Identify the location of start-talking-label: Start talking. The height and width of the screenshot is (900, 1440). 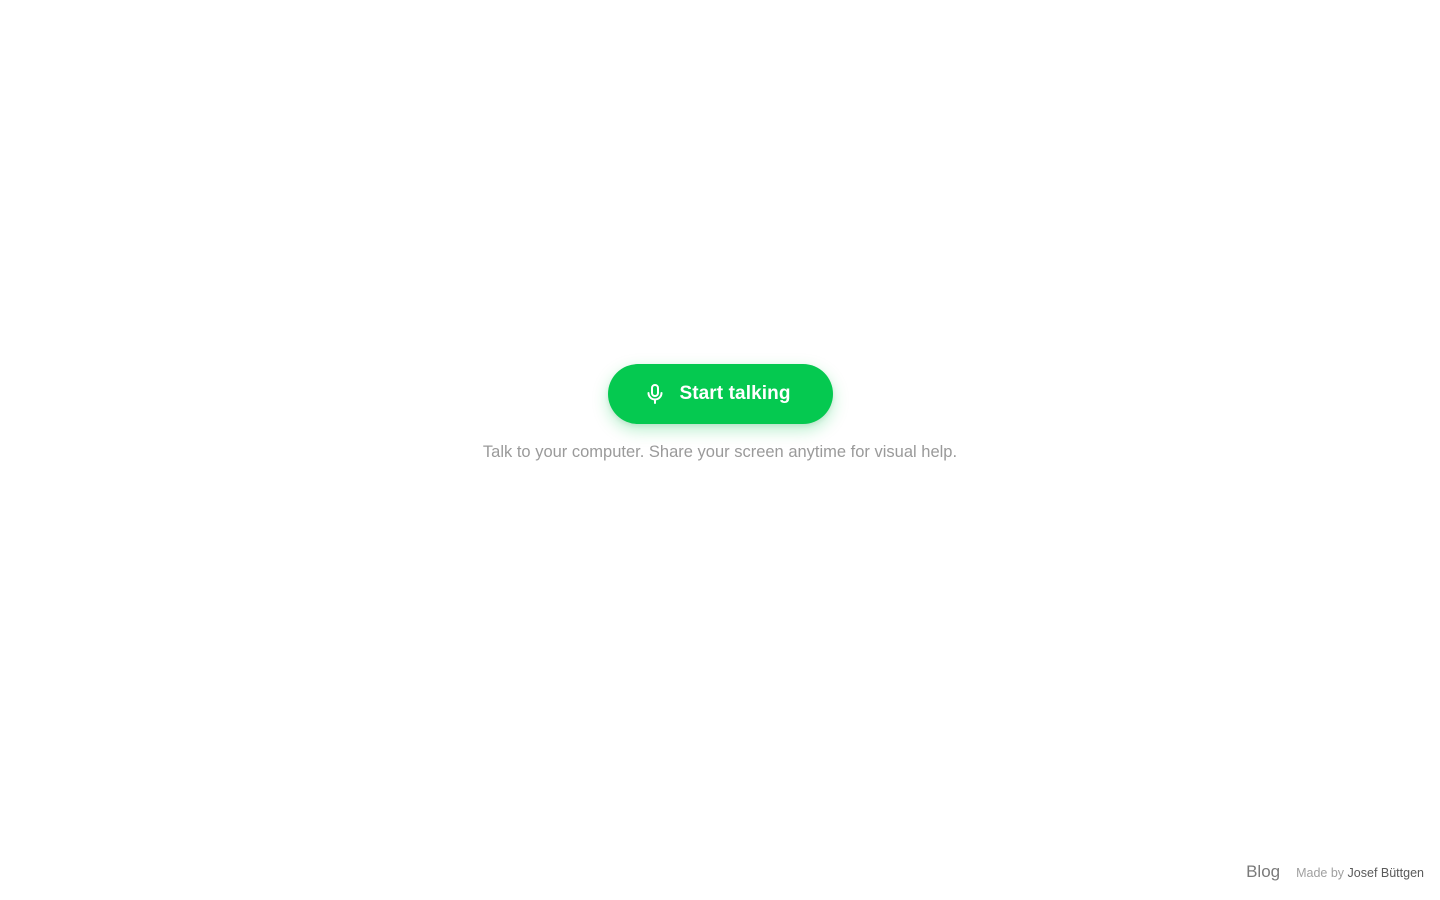
(735, 393).